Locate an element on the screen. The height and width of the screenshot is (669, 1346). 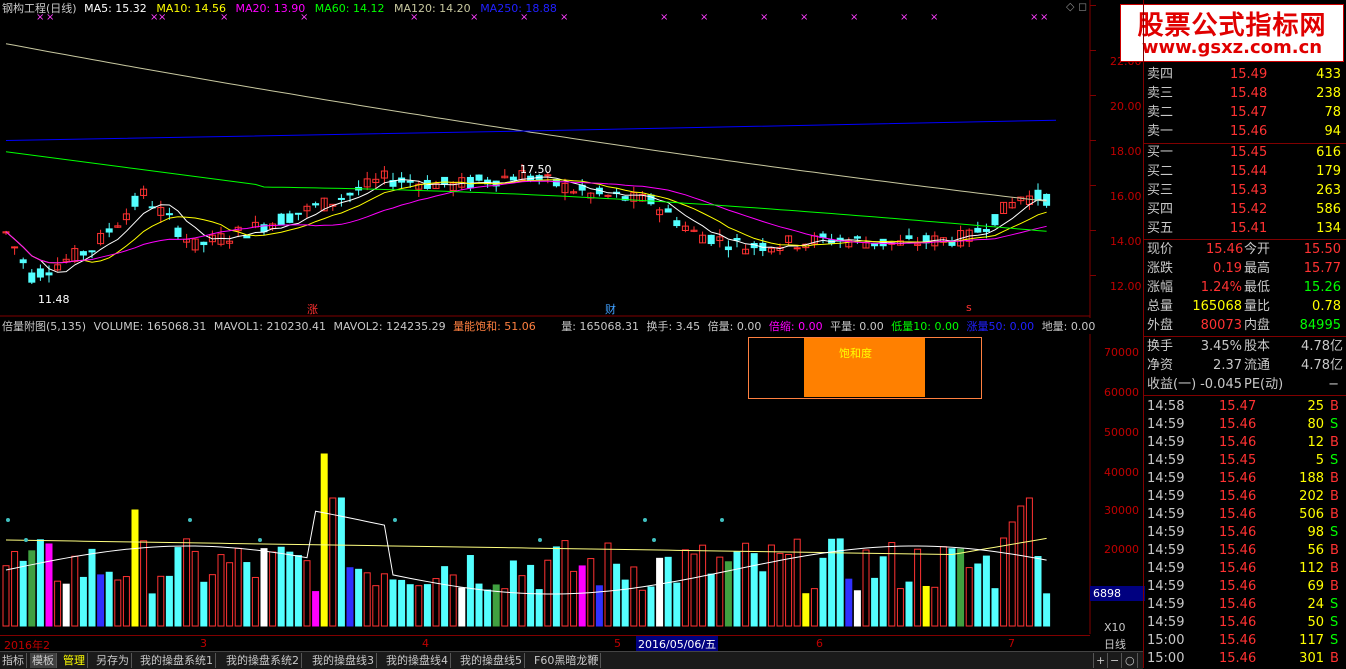
price-tick: 12.00 is located at coordinates (1126, 286).